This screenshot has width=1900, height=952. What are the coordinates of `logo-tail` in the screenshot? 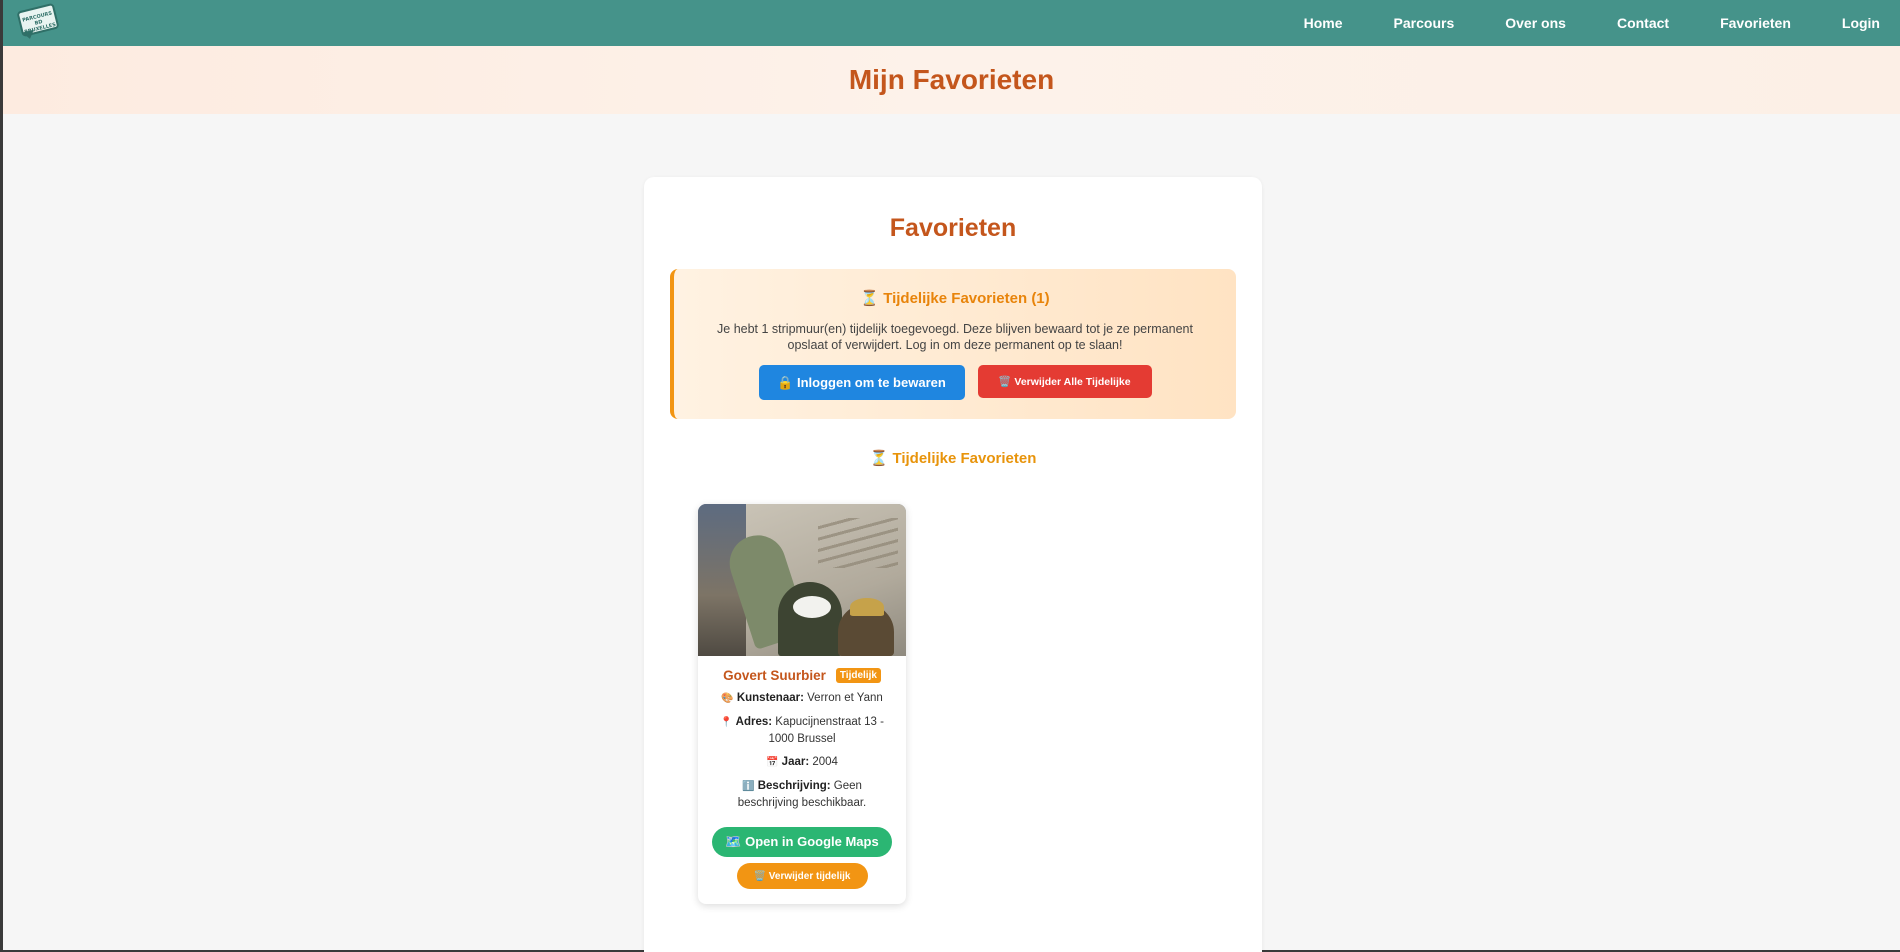 It's located at (29, 35).